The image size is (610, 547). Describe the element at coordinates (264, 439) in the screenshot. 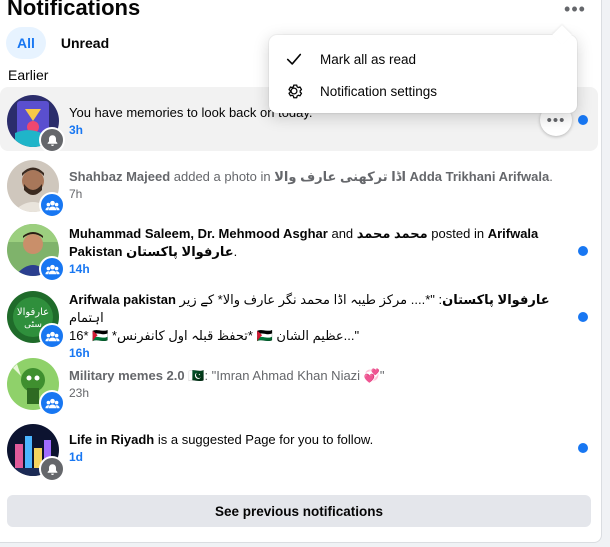

I see `message-text: is a suggested Page for you to follow.` at that location.